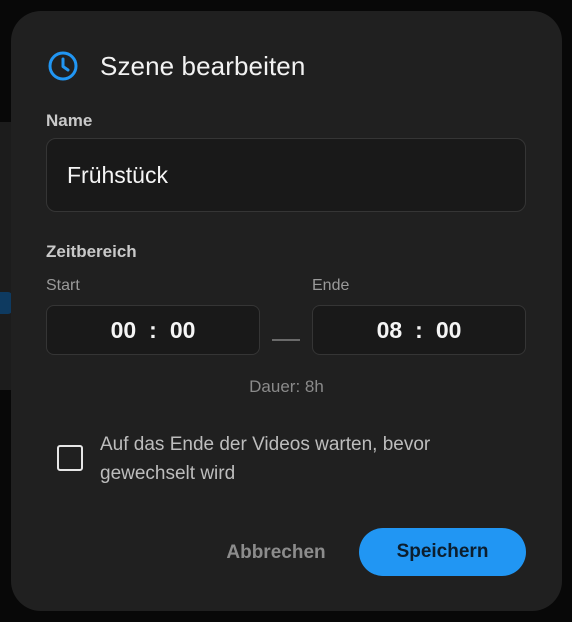 Image resolution: width=572 pixels, height=622 pixels. Describe the element at coordinates (91, 251) in the screenshot. I see `time-range-label: Zeitbereich` at that location.